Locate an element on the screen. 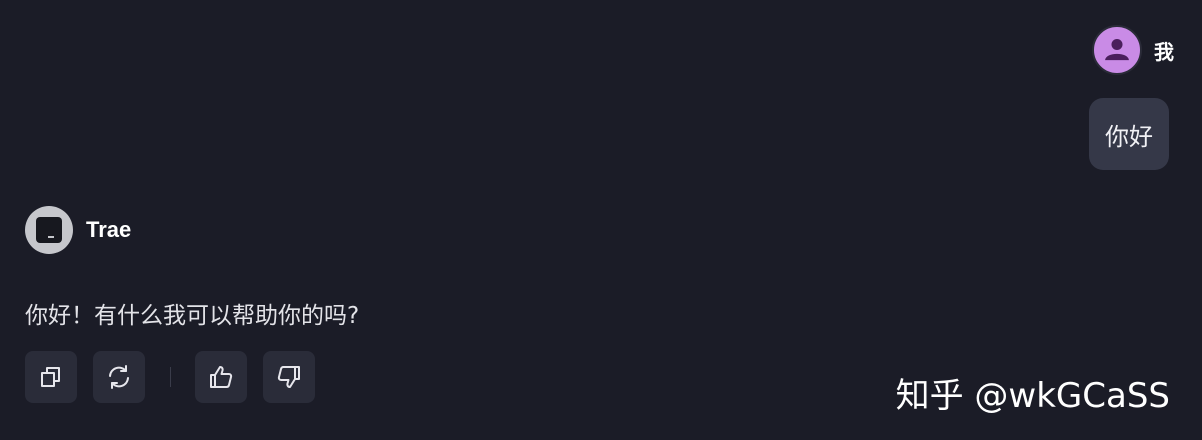  terminal-icon is located at coordinates (49, 230).